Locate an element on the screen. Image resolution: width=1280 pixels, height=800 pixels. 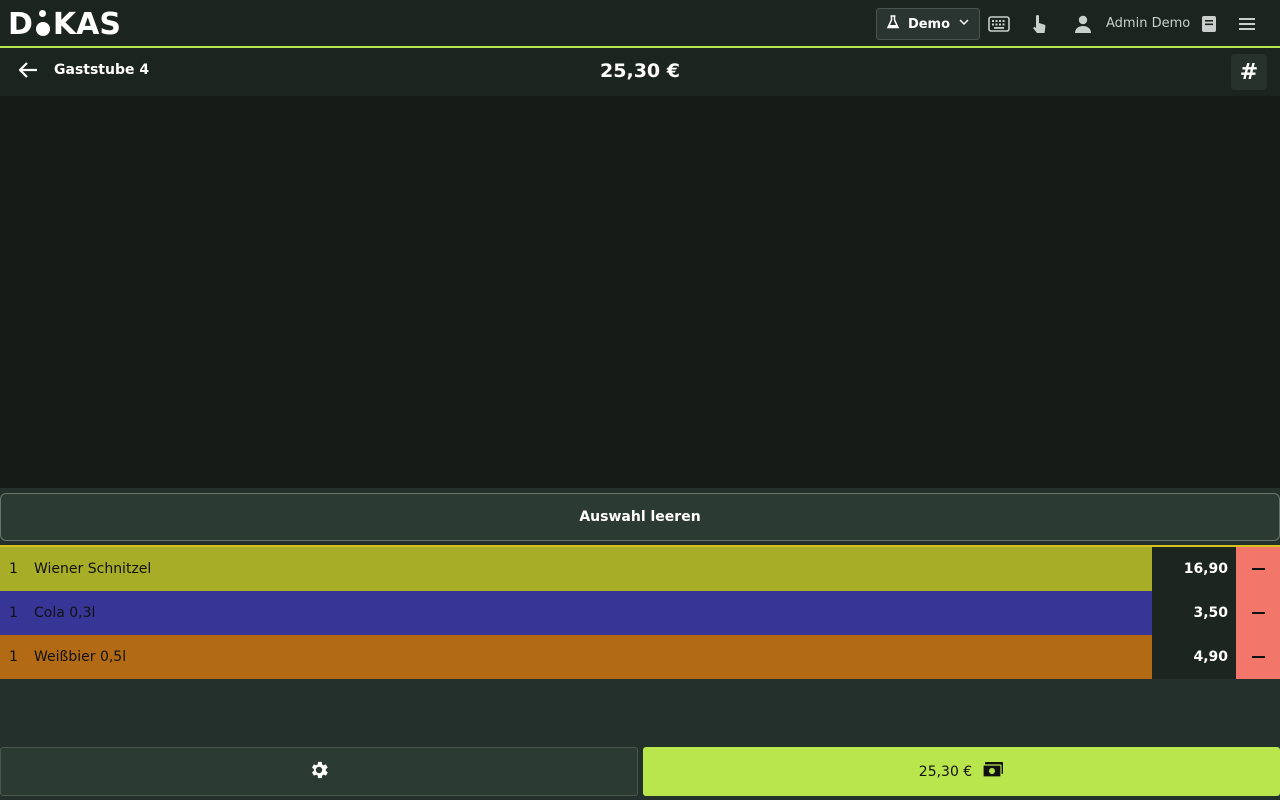
order-total: 25,30 € is located at coordinates (640, 71).